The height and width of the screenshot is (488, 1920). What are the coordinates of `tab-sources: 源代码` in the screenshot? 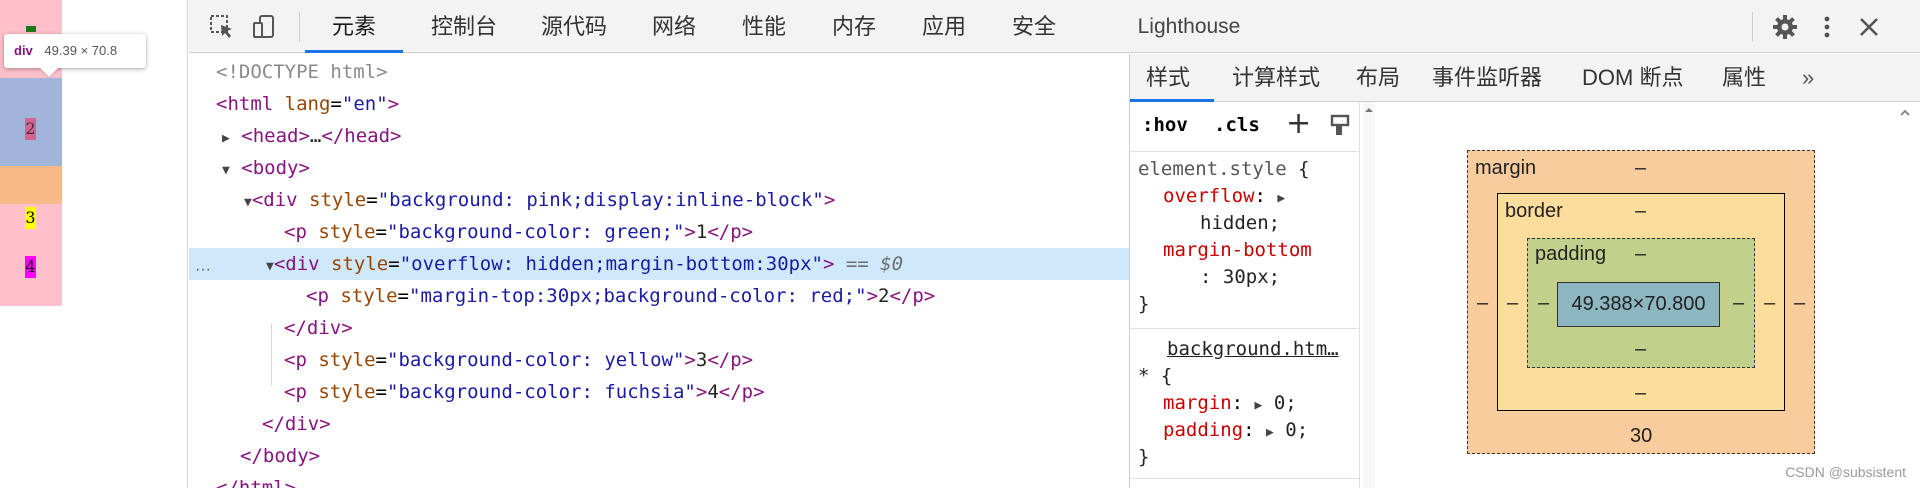 It's located at (574, 26).